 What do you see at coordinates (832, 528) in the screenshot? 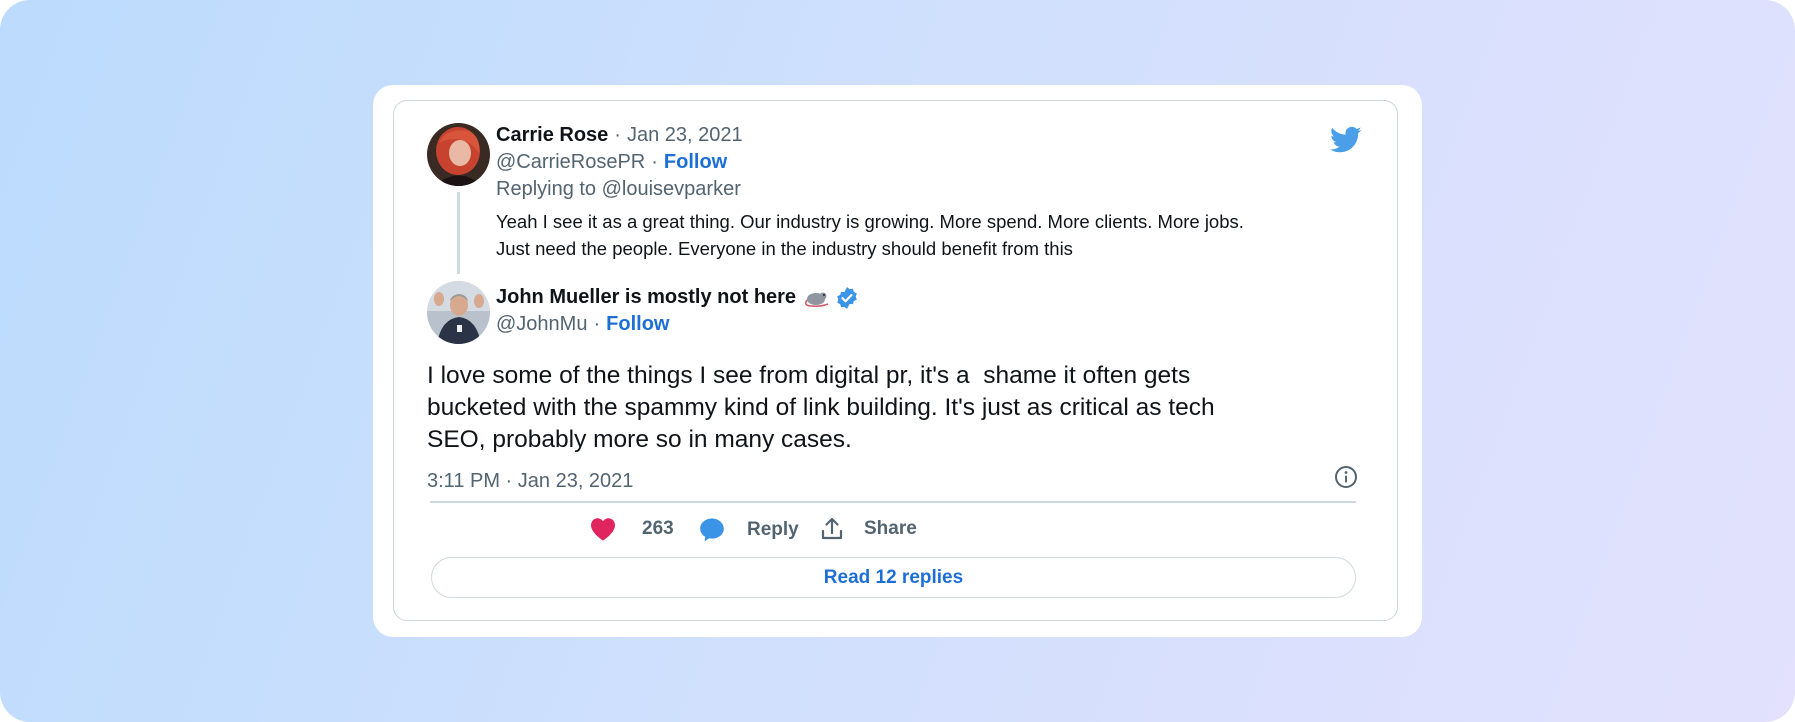
I see `share-upload-icon` at bounding box center [832, 528].